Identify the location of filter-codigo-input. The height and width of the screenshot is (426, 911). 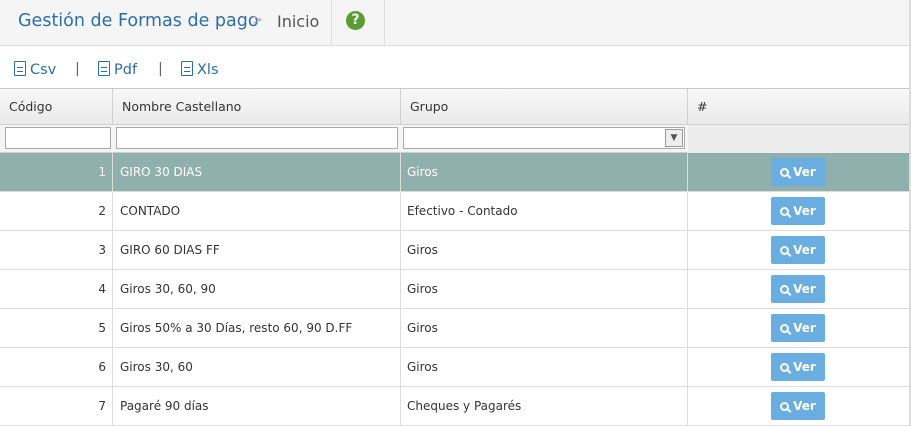
(58, 138).